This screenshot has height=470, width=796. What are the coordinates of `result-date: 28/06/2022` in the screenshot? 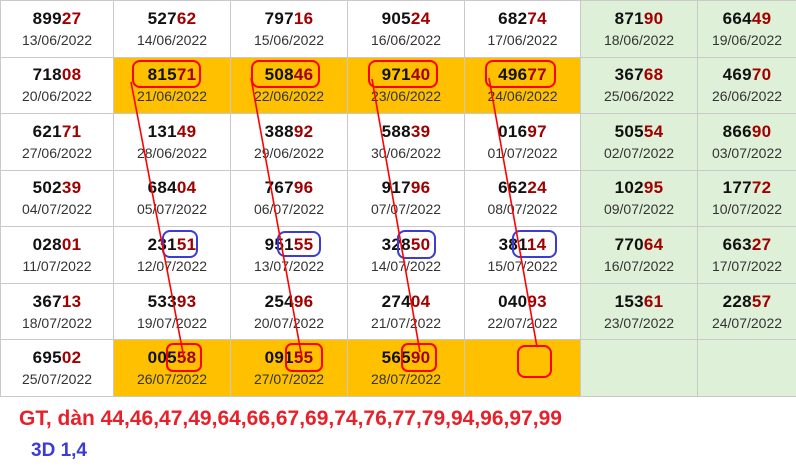 It's located at (172, 152).